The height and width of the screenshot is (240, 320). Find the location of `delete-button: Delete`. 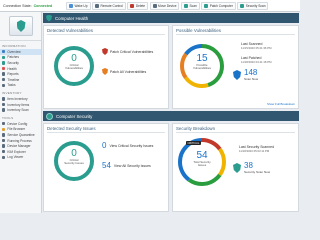

delete-button: Delete is located at coordinates (138, 5).